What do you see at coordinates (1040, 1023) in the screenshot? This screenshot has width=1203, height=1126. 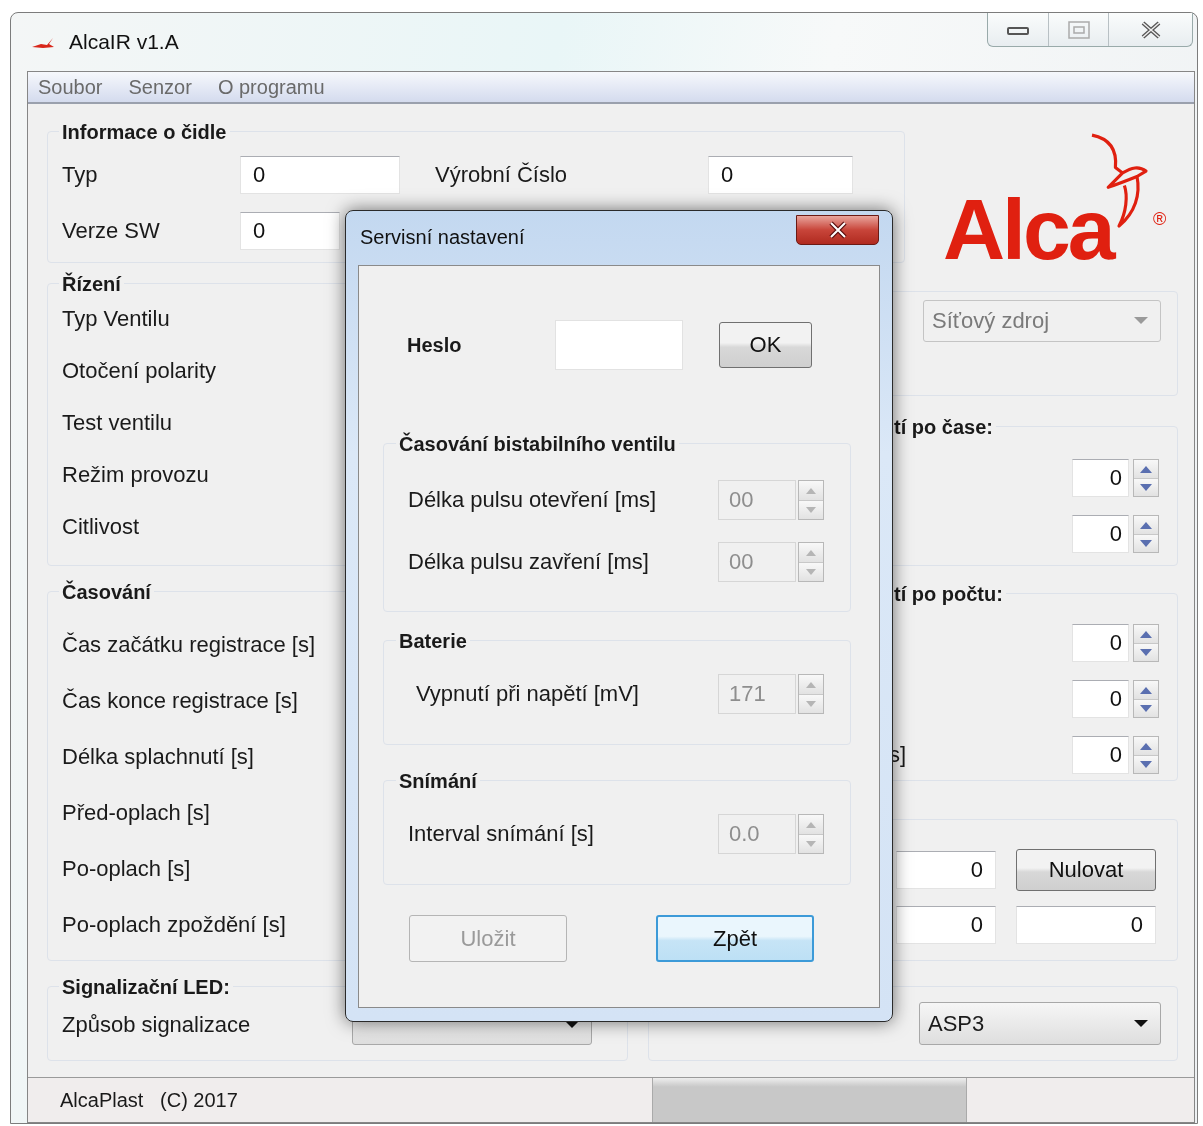 I see `preset-dropdown: ASP3` at bounding box center [1040, 1023].